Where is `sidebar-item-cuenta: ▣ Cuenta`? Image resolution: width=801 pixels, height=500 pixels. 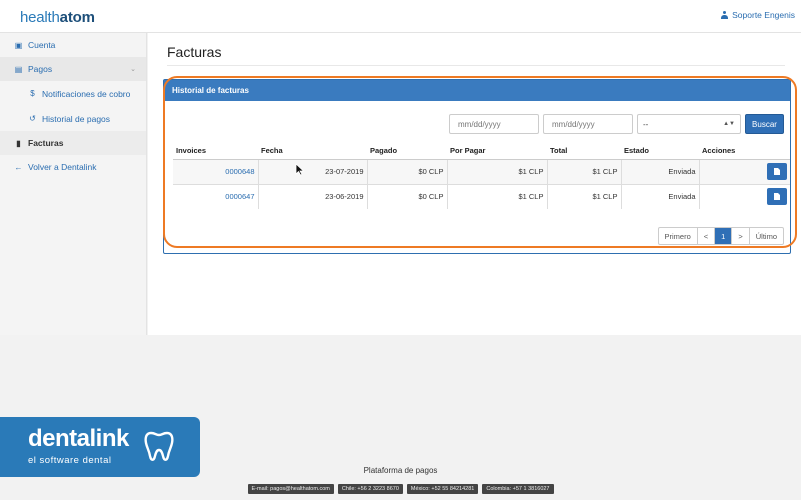 sidebar-item-cuenta: ▣ Cuenta is located at coordinates (73, 45).